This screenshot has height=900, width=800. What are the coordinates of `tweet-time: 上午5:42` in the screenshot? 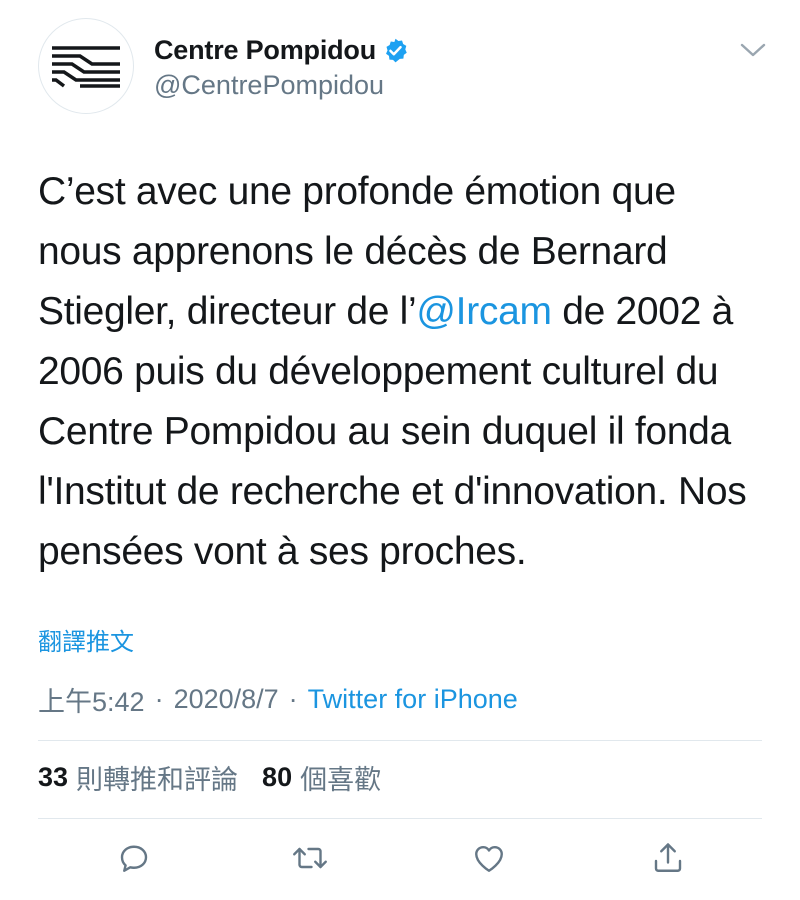 It's located at (91, 702).